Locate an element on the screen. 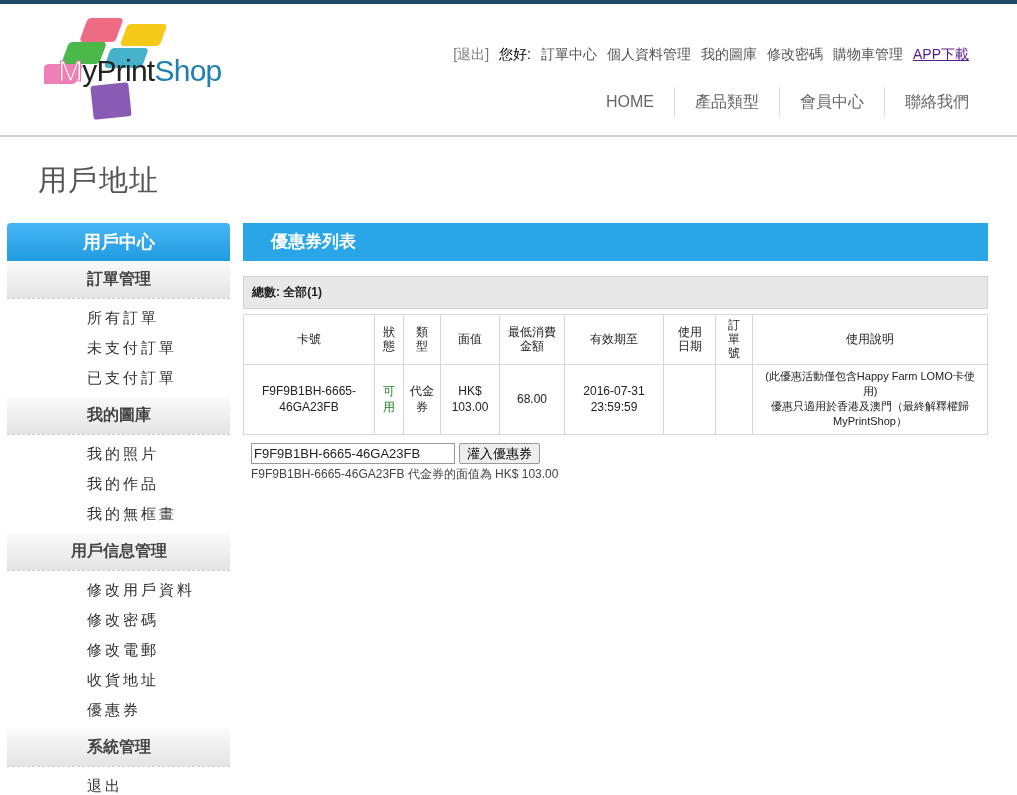  sidebar-item: 修改電郵 is located at coordinates (118, 649).